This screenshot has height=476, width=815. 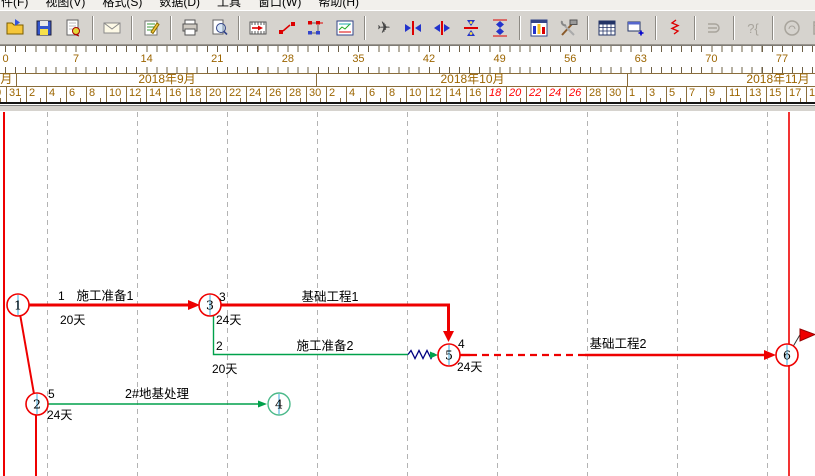 What do you see at coordinates (325, 346) in the screenshot?
I see `task-name: 施工准备2` at bounding box center [325, 346].